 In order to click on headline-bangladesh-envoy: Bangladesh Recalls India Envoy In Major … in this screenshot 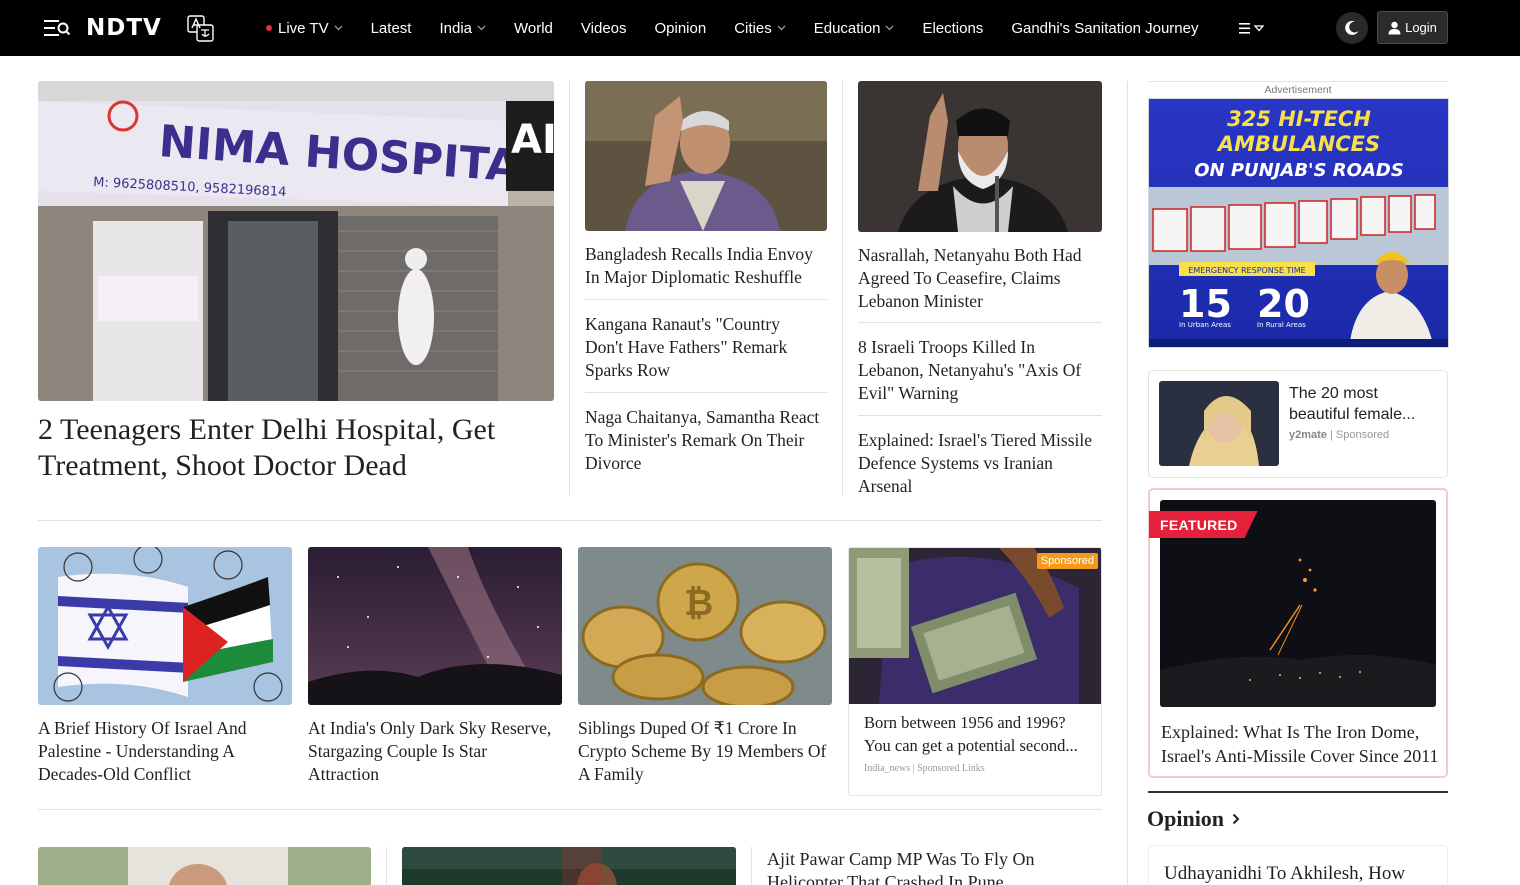, I will do `click(704, 266)`.